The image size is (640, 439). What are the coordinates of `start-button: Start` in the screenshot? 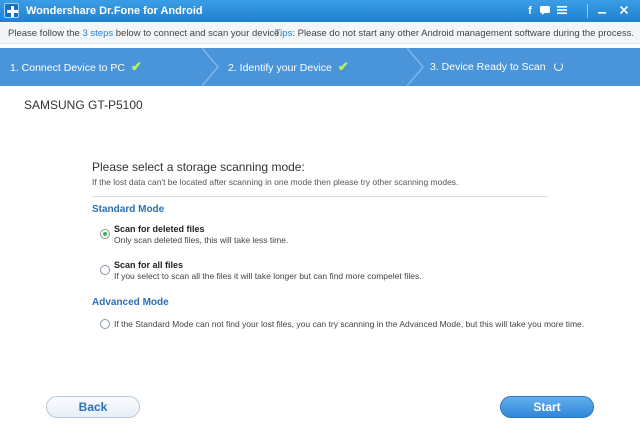 It's located at (547, 407).